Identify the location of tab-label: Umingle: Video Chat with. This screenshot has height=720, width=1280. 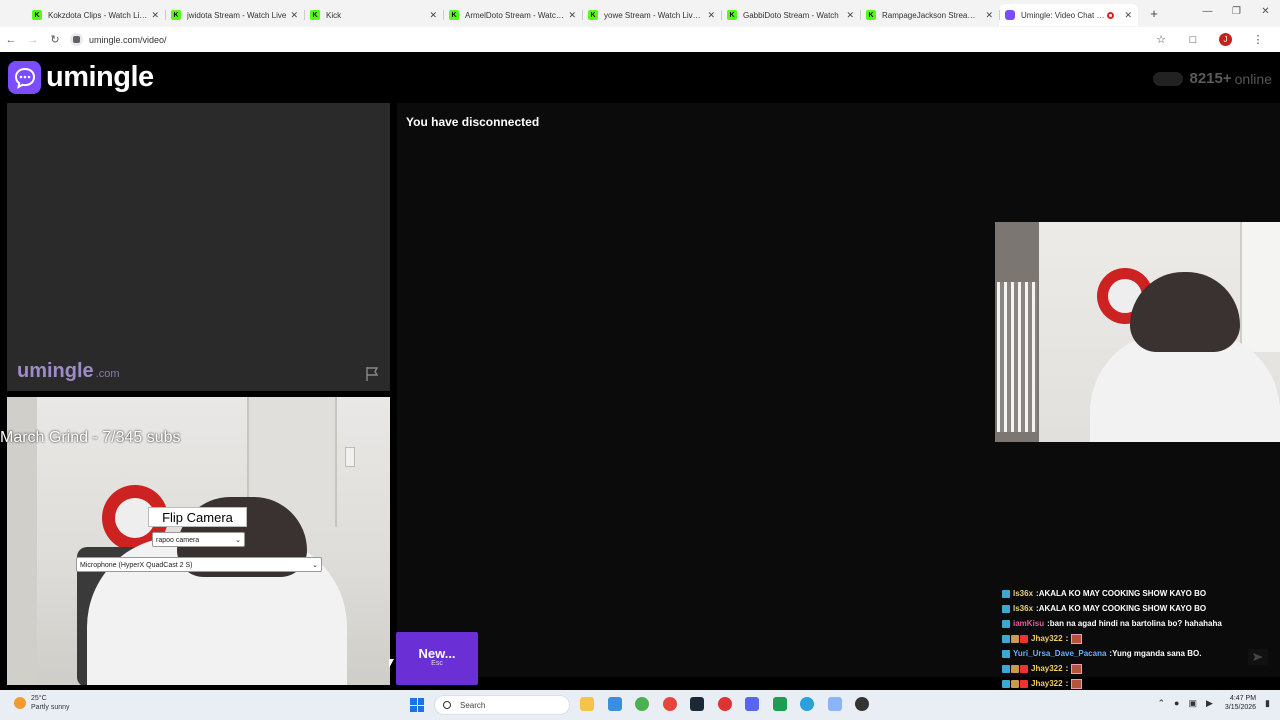
(1064, 15).